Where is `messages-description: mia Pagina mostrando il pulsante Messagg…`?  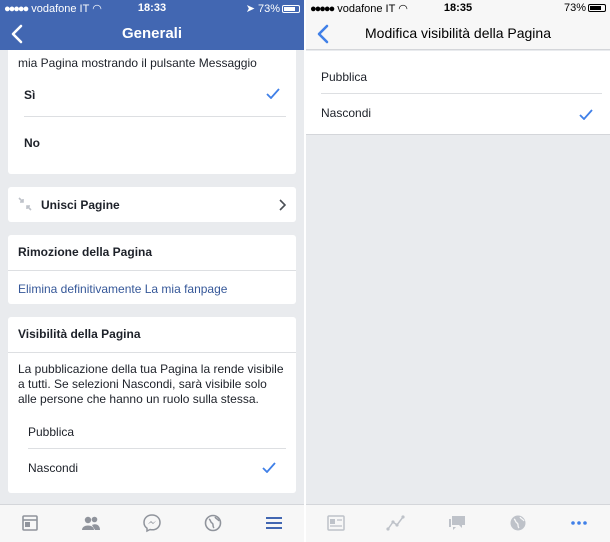 messages-description: mia Pagina mostrando il pulsante Messagg… is located at coordinates (137, 63).